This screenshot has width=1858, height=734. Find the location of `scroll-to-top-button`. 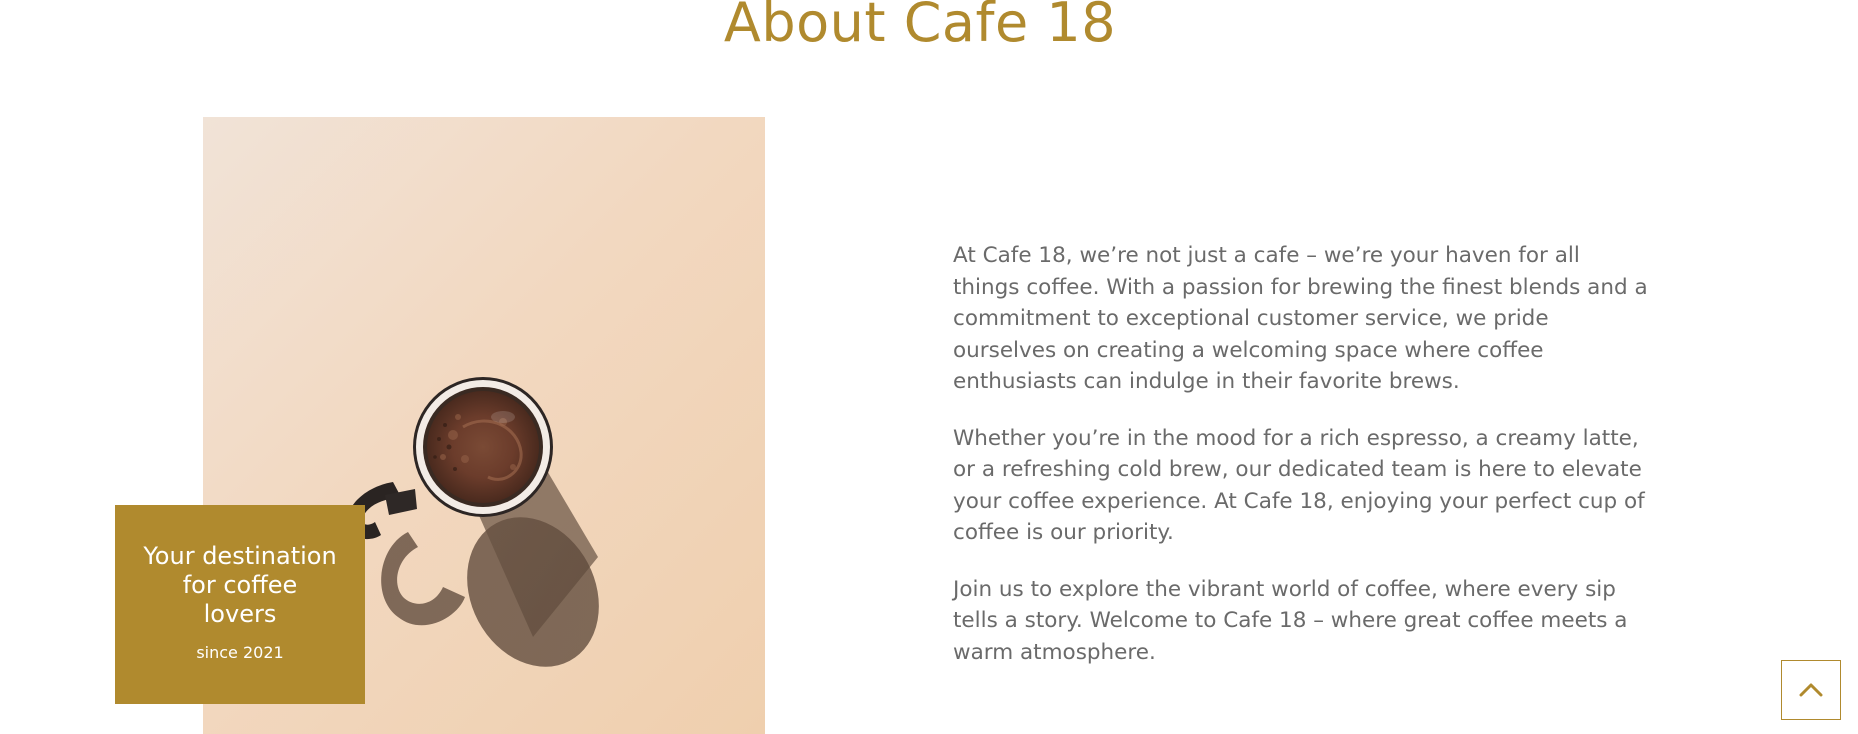

scroll-to-top-button is located at coordinates (1811, 690).